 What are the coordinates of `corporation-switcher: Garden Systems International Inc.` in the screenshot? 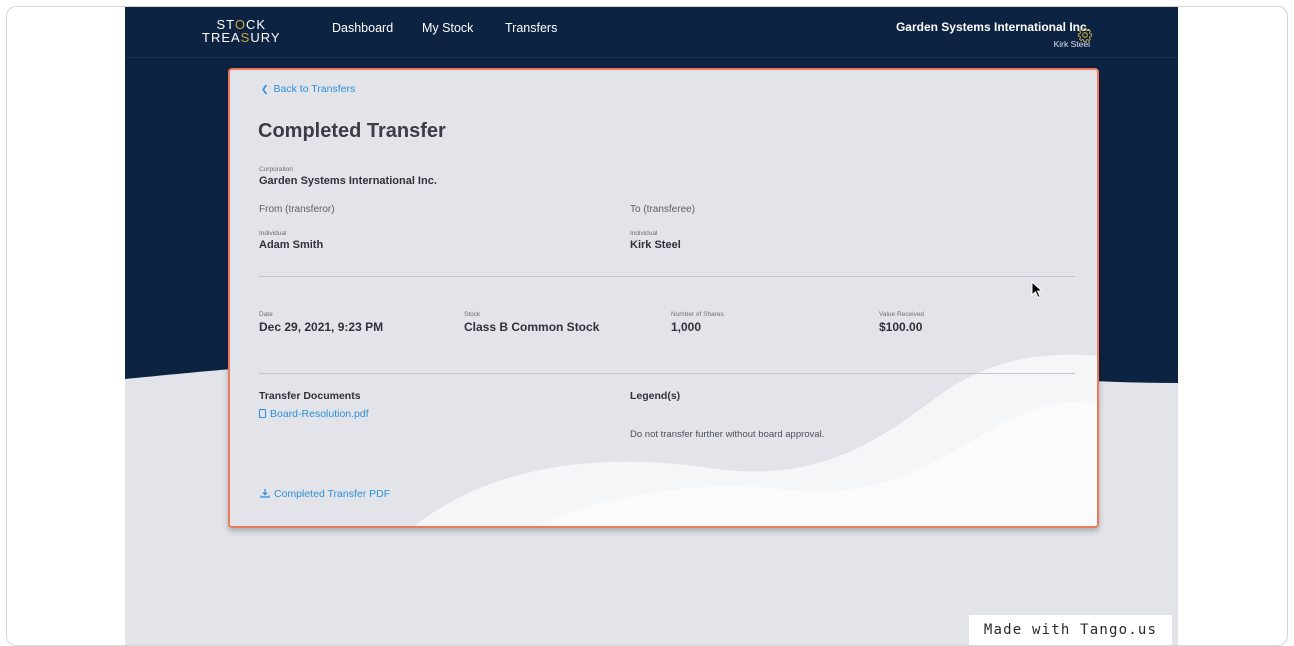 It's located at (993, 27).